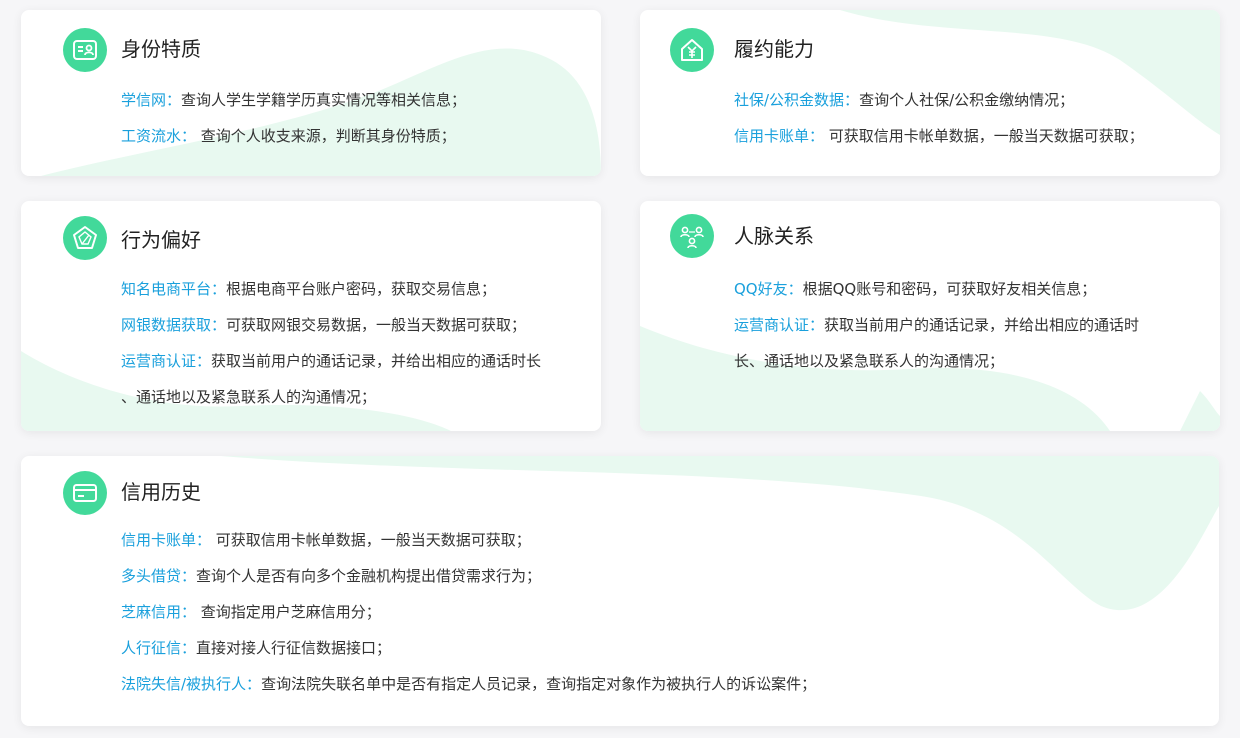 The height and width of the screenshot is (738, 1240). What do you see at coordinates (904, 100) in the screenshot?
I see `info-row: 社保/公积金数据：查询个人社保/公积金缴纳情况；` at bounding box center [904, 100].